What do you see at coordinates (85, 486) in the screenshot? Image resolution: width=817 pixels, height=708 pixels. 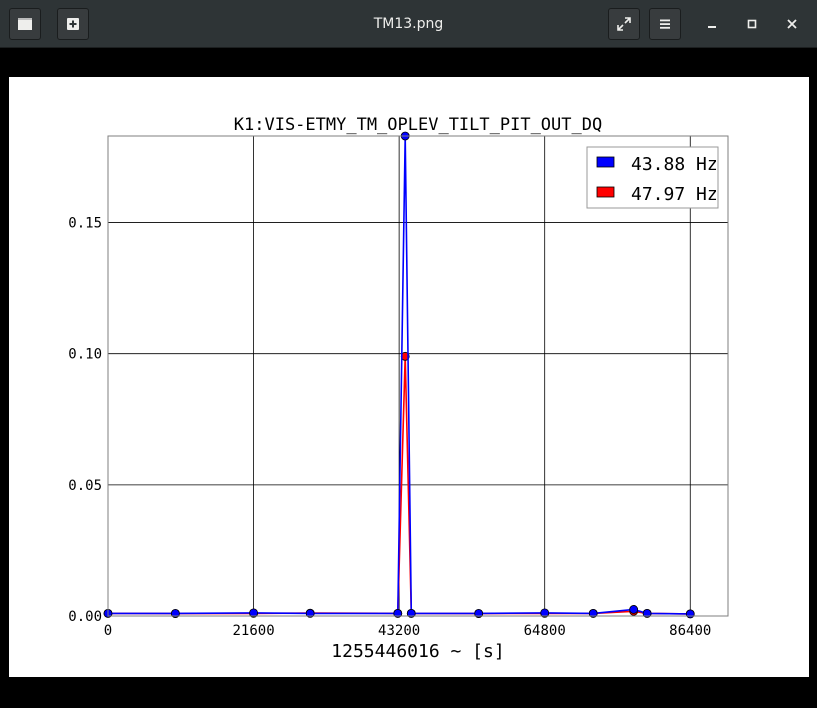 I see `y-tick-label: 0.05` at bounding box center [85, 486].